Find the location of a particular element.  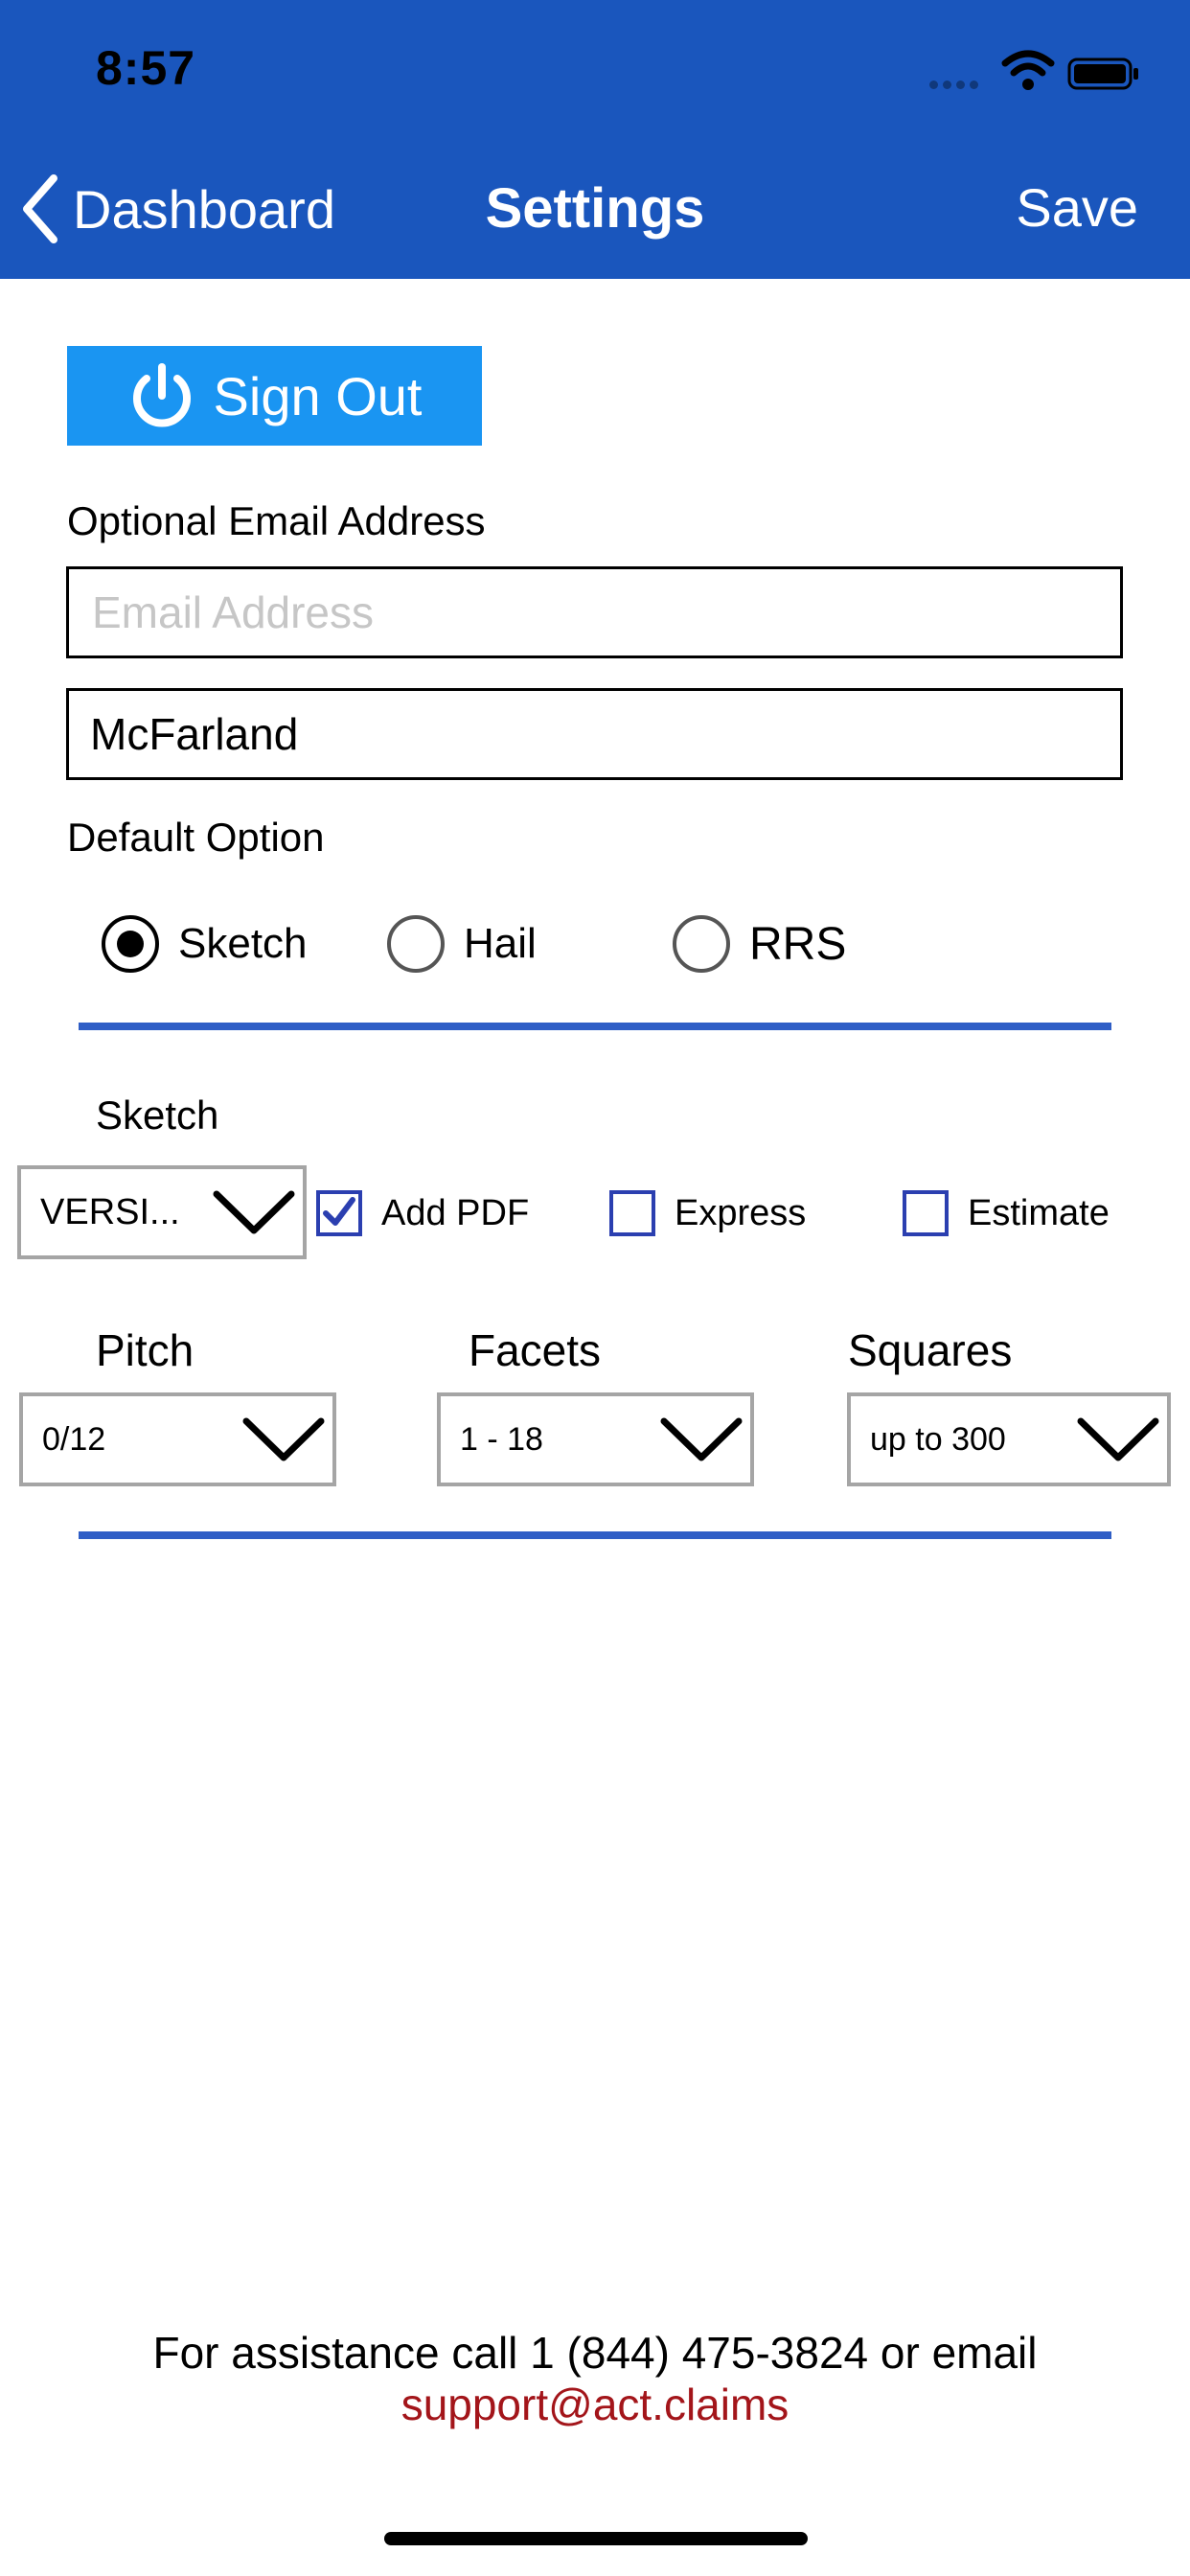

radio-hail-label: Hail is located at coordinates (500, 943).